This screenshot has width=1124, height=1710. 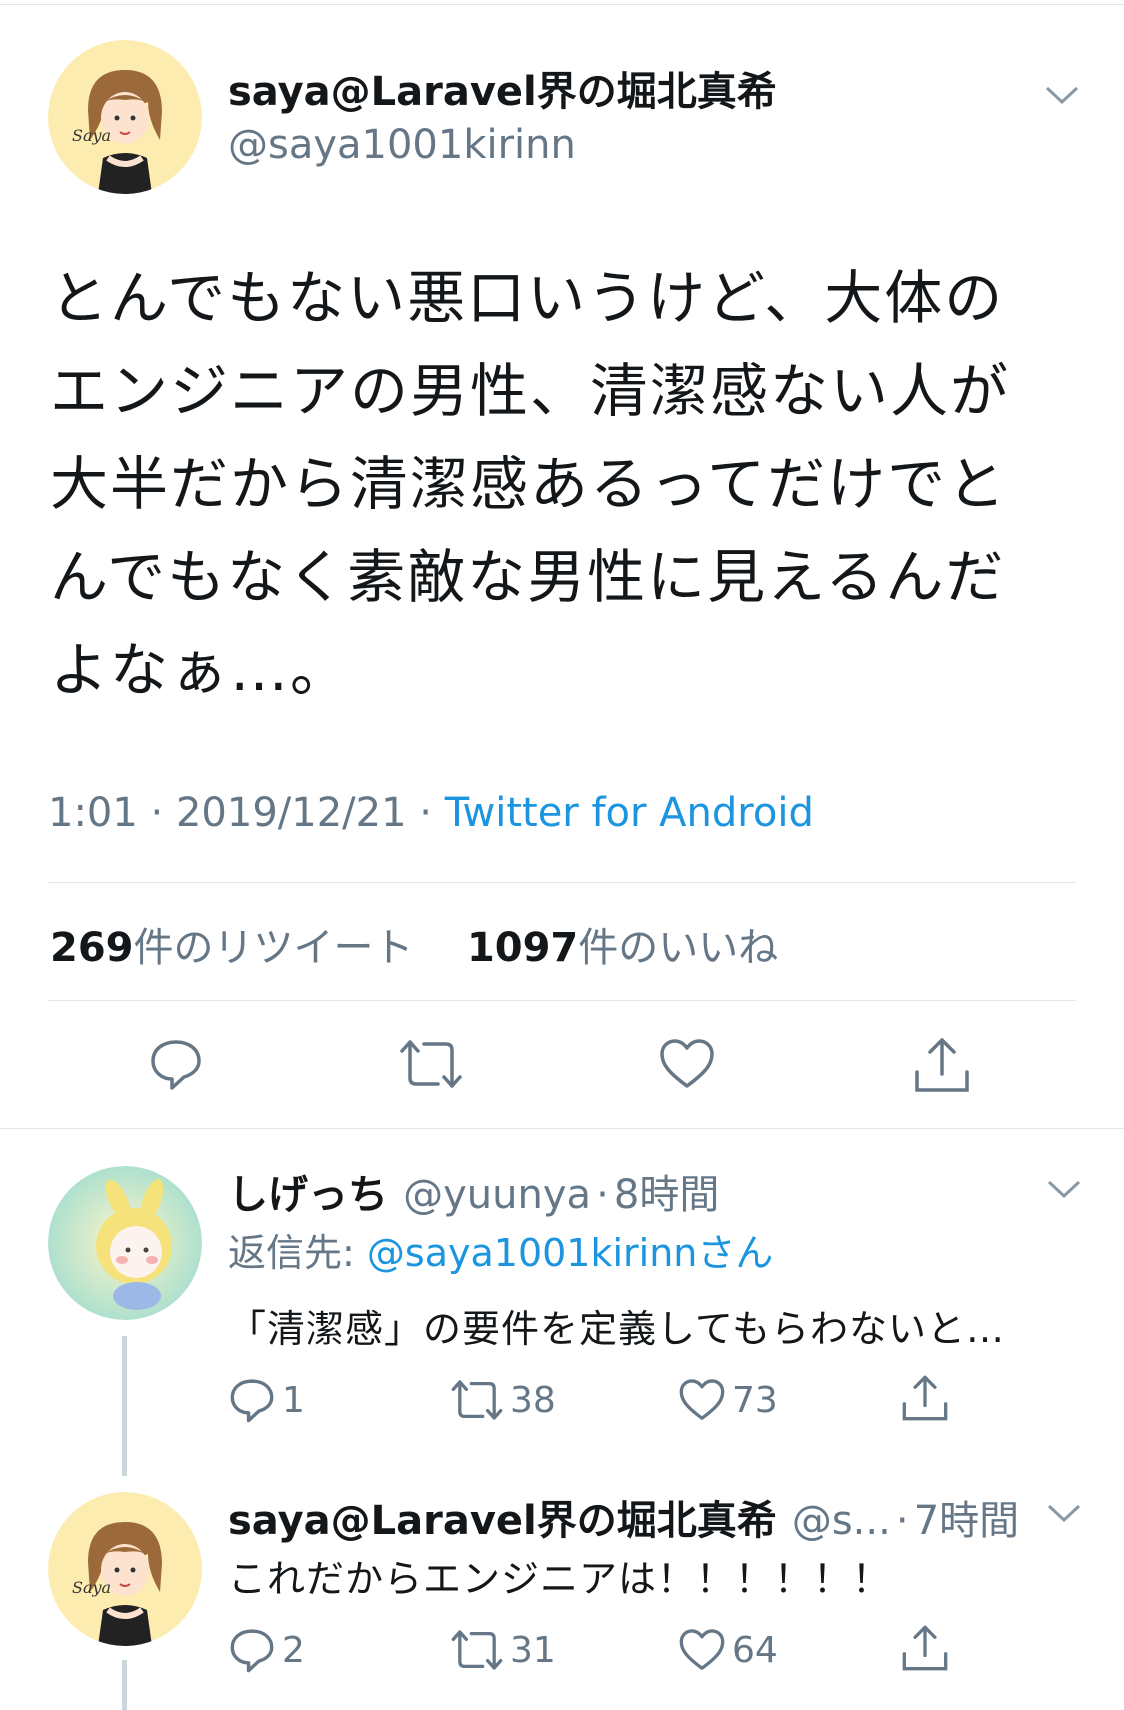 What do you see at coordinates (293, 1400) in the screenshot?
I see `reply1-reply-count: 1` at bounding box center [293, 1400].